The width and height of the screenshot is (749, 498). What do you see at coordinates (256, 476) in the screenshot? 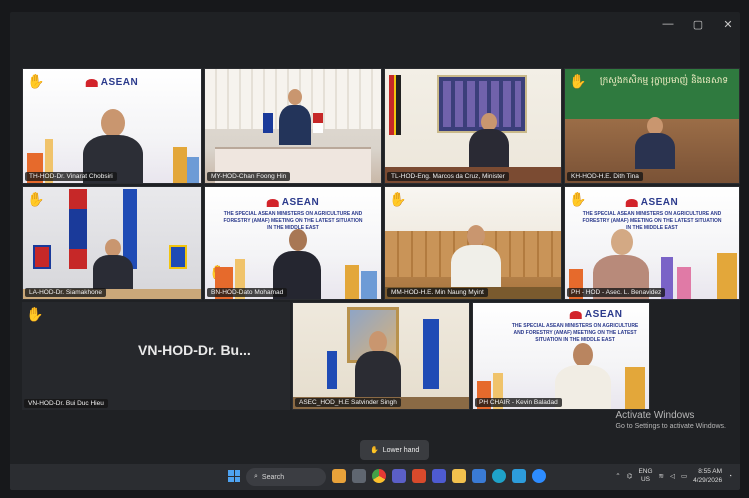
I see `search-icon: ⌕` at bounding box center [256, 476].